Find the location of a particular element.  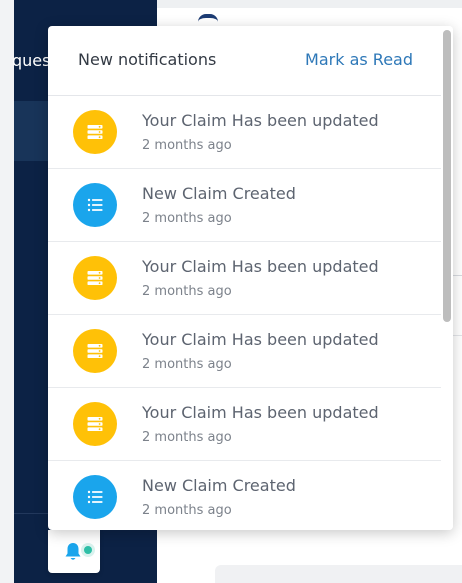

notifications-title: New notifications is located at coordinates (147, 59).